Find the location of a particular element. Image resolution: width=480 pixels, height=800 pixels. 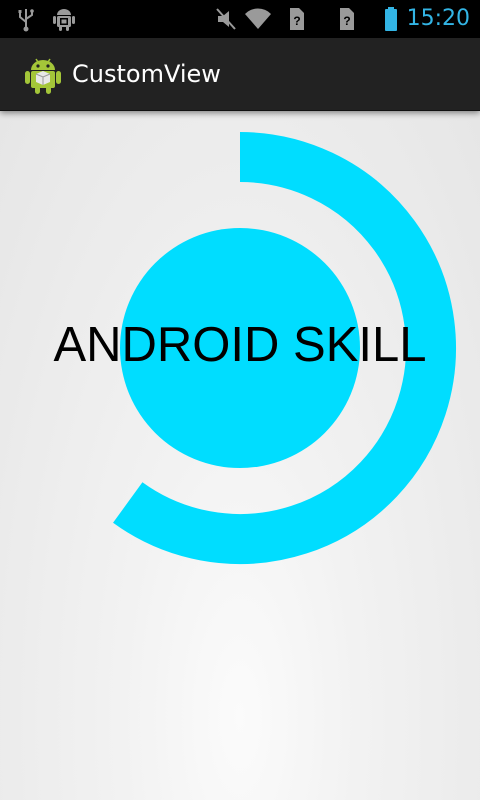

mute-icon is located at coordinates (226, 19).